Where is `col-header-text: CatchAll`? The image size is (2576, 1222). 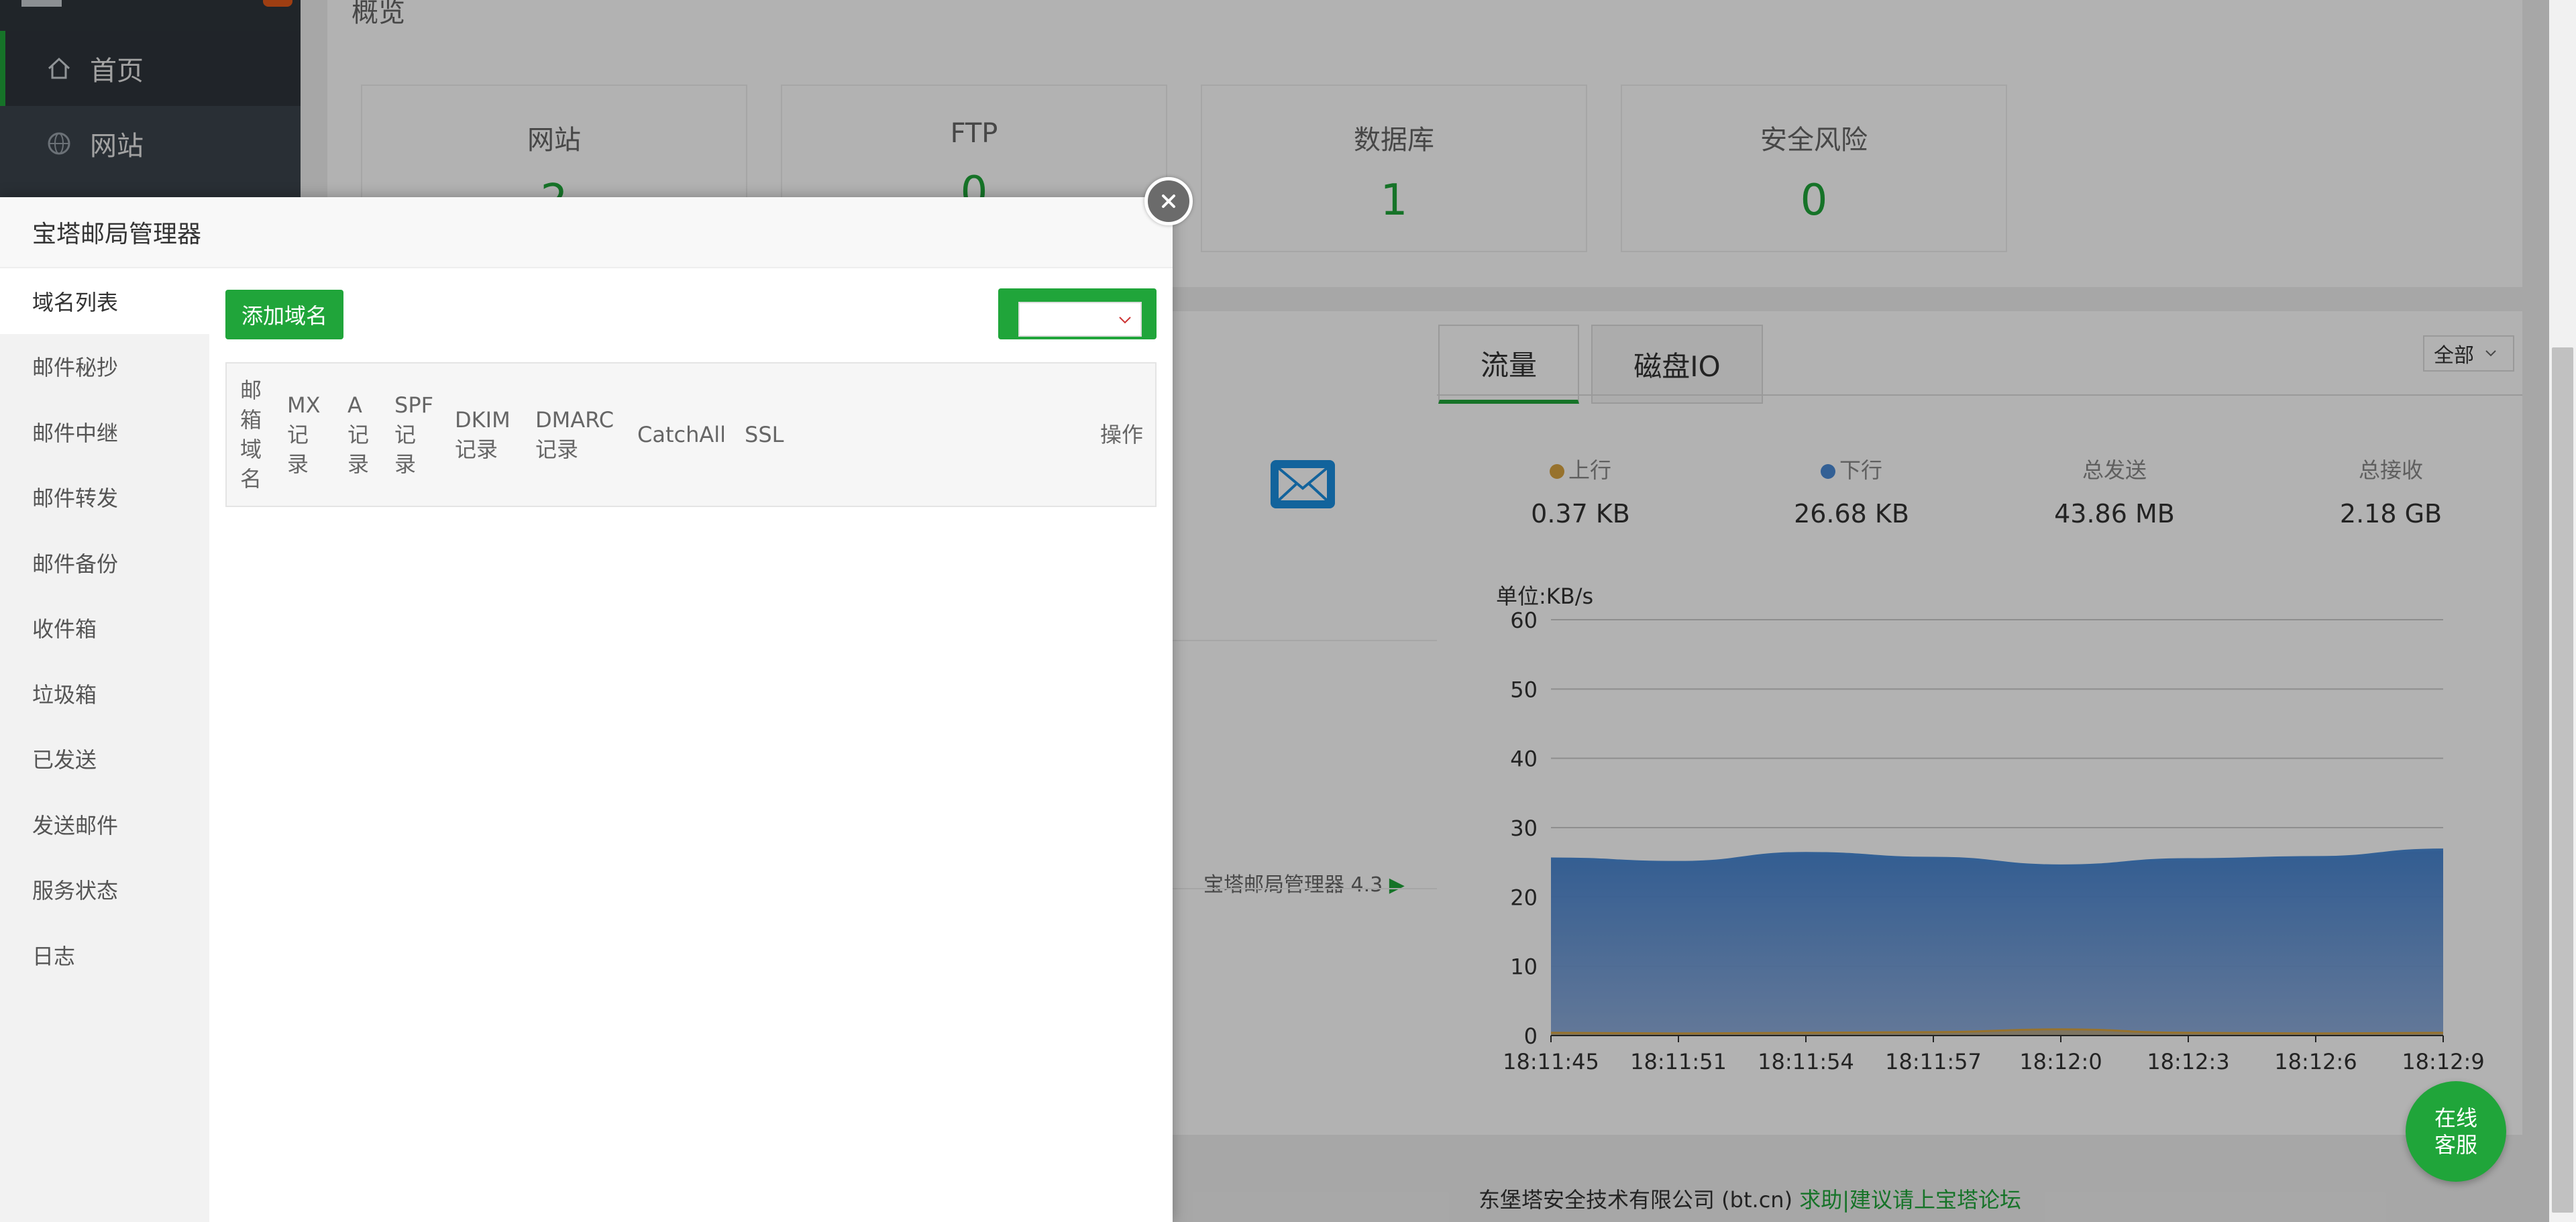
col-header-text: CatchAll is located at coordinates (682, 434).